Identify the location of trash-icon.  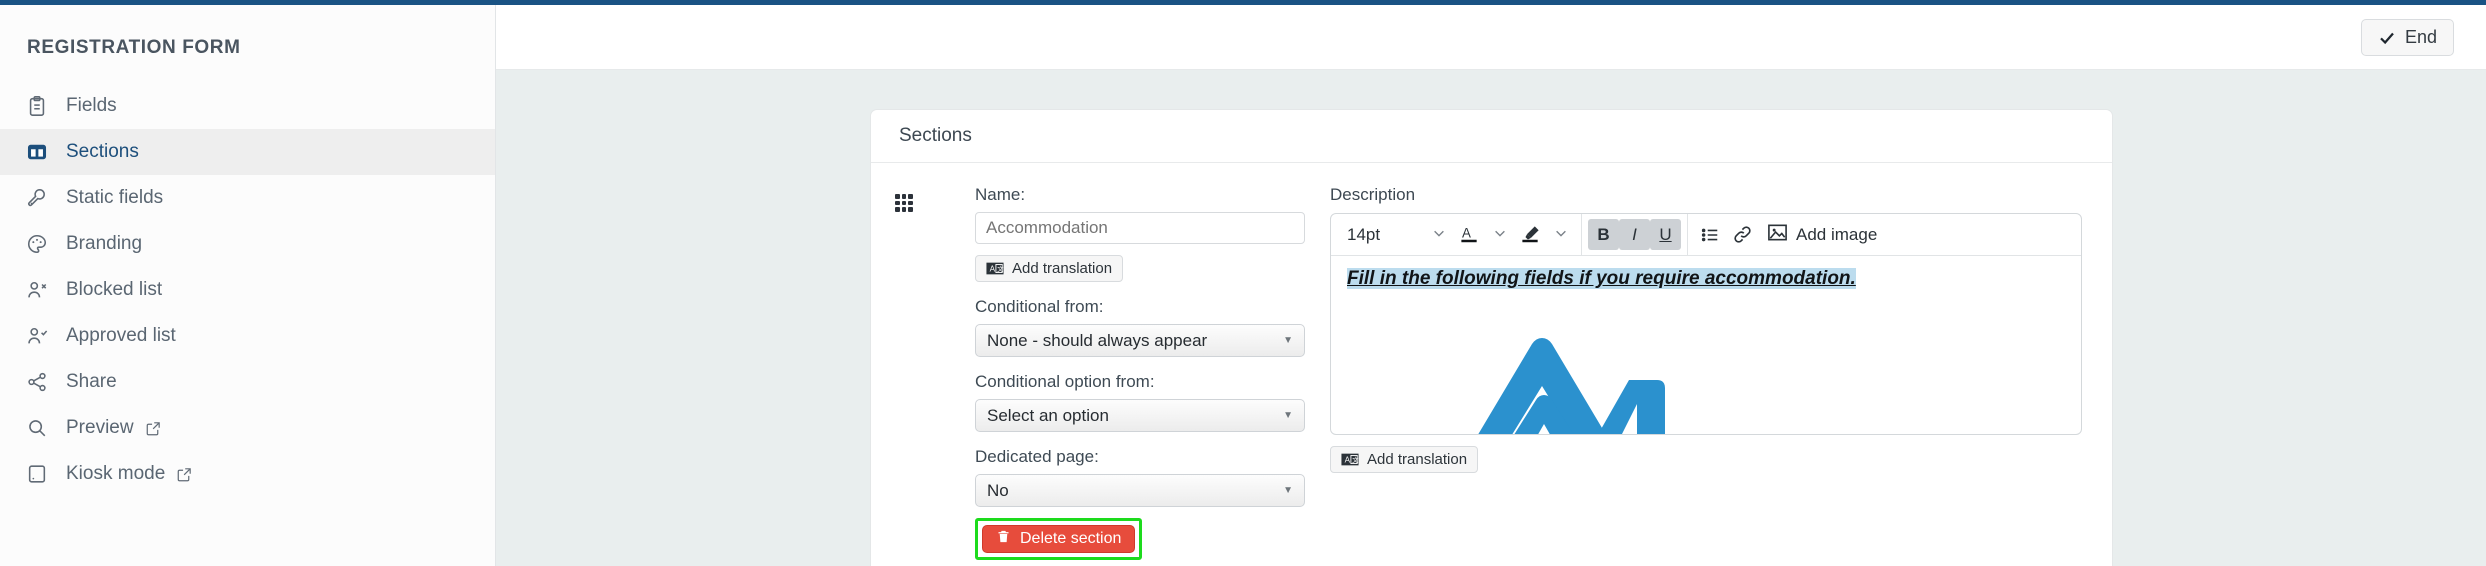
(1003, 539).